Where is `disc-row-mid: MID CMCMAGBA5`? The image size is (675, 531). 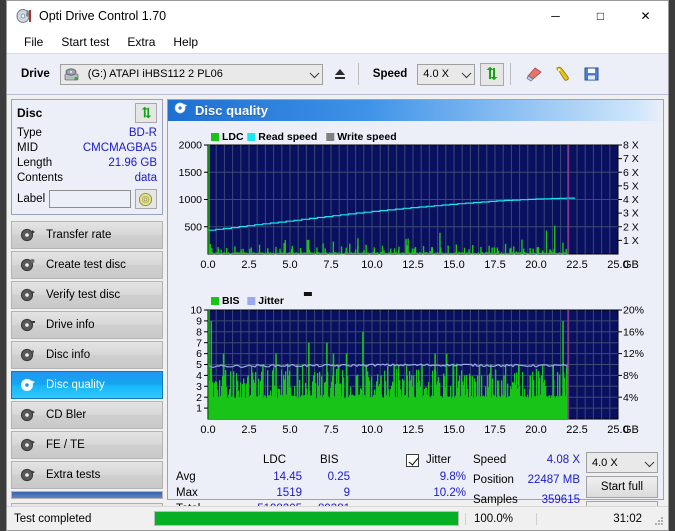
disc-row-mid: MID CMCMAGBA5 is located at coordinates (87, 148).